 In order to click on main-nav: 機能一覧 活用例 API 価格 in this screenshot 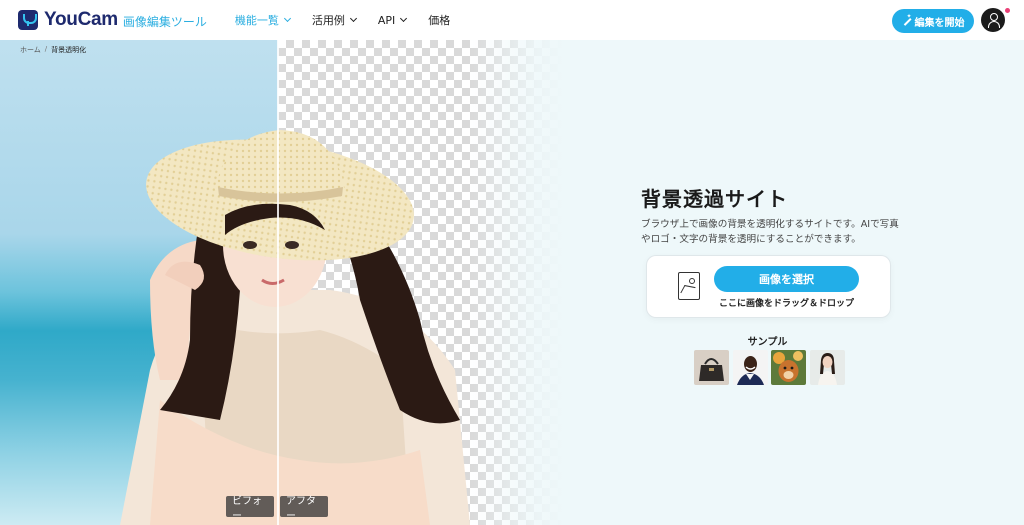, I will do `click(353, 20)`.